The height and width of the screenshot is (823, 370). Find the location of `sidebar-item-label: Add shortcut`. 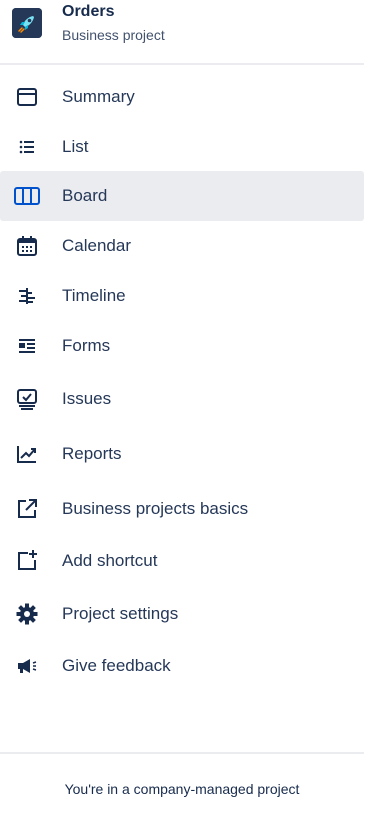

sidebar-item-label: Add shortcut is located at coordinates (110, 560).